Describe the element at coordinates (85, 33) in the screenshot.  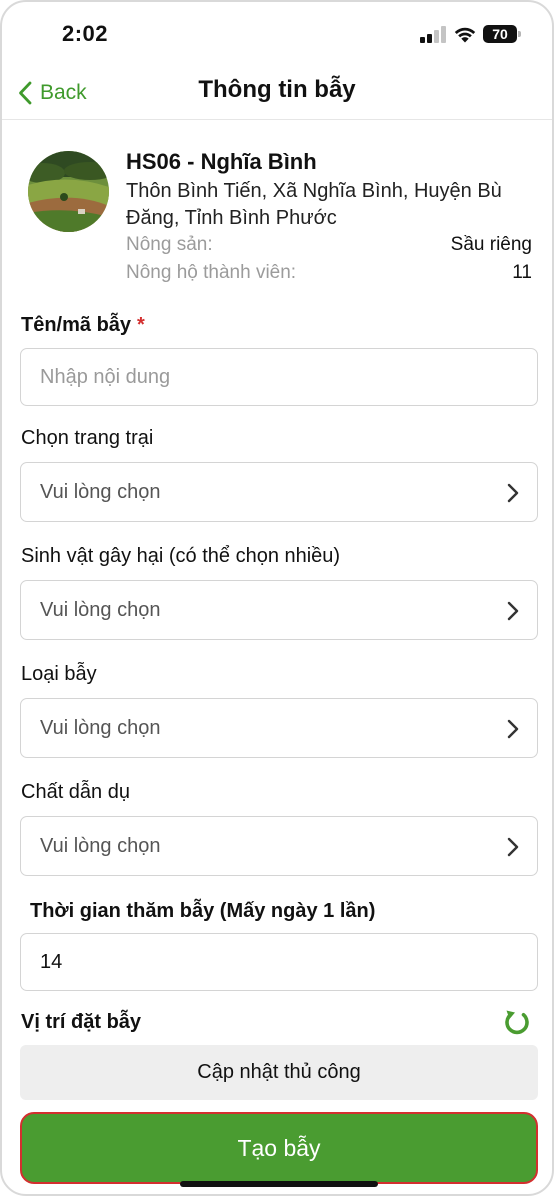
I see `status-time: 2:02` at that location.